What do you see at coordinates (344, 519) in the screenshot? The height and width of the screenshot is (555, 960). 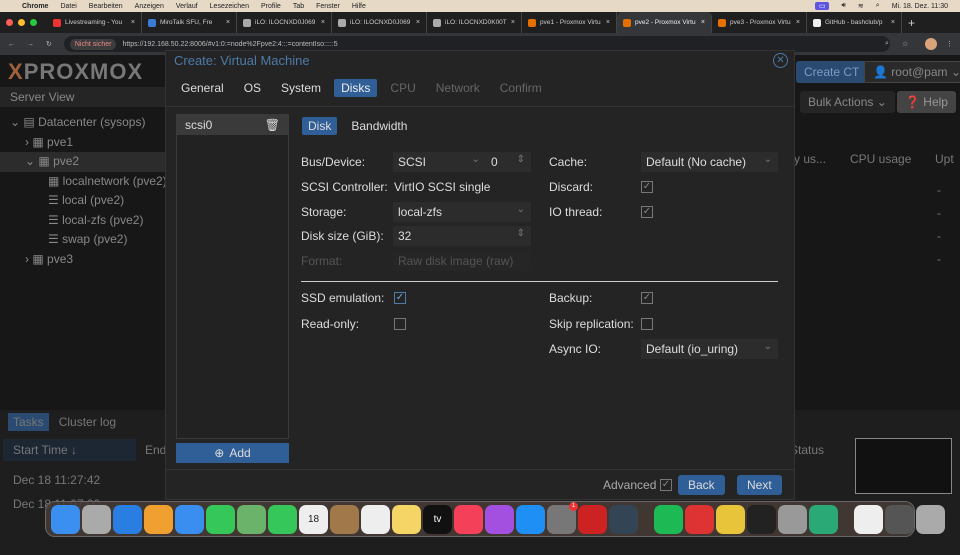 I see `dock-contacts-icon` at bounding box center [344, 519].